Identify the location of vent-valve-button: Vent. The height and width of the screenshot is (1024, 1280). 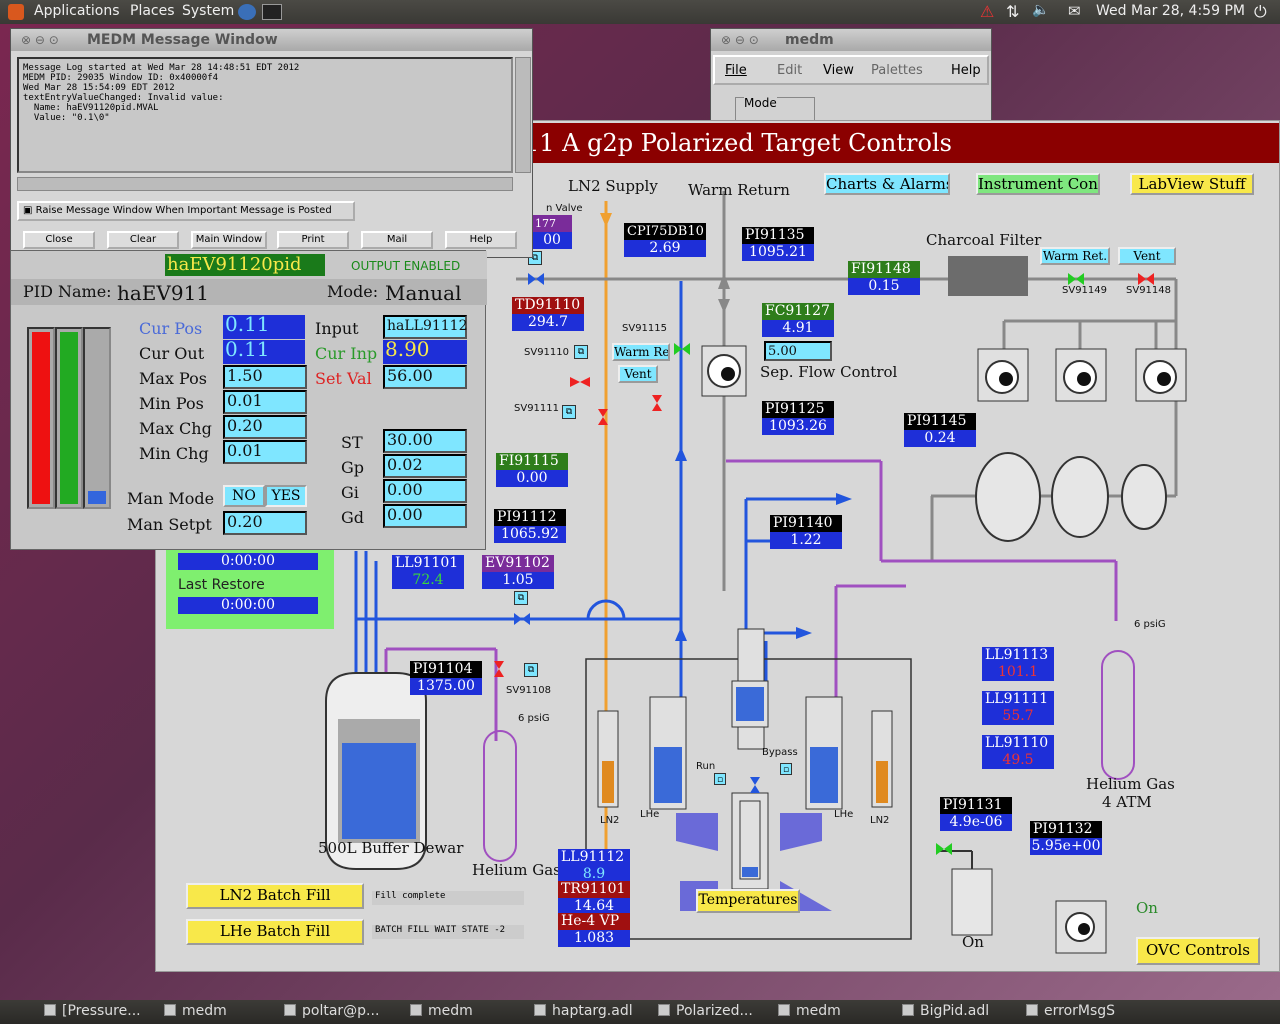
(1147, 256).